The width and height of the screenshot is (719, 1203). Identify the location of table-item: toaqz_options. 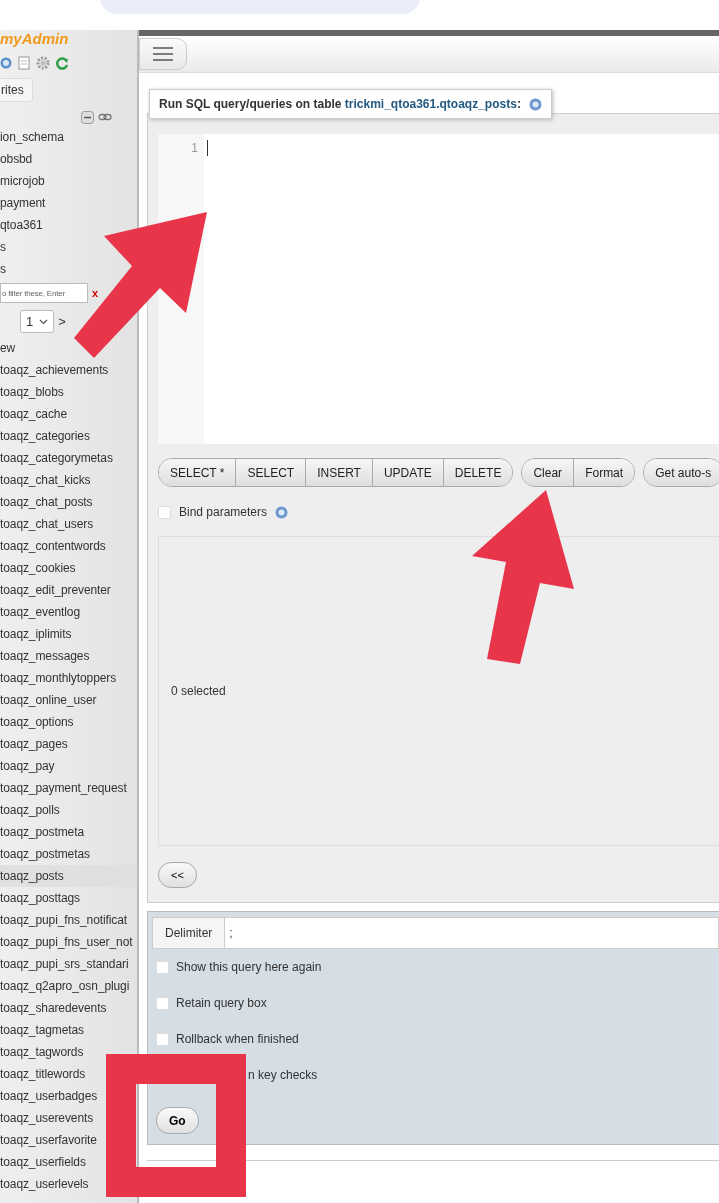
(37, 722).